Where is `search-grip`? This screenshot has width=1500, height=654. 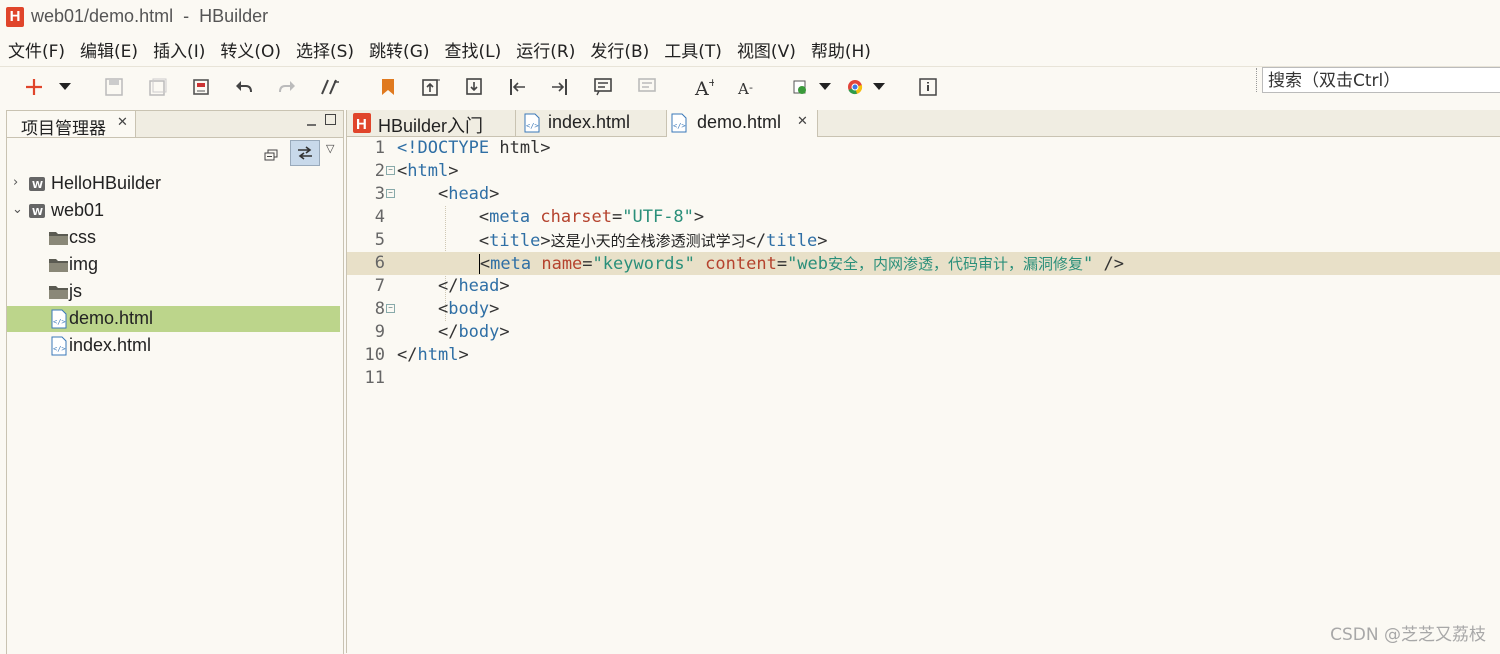
search-grip is located at coordinates (1258, 80).